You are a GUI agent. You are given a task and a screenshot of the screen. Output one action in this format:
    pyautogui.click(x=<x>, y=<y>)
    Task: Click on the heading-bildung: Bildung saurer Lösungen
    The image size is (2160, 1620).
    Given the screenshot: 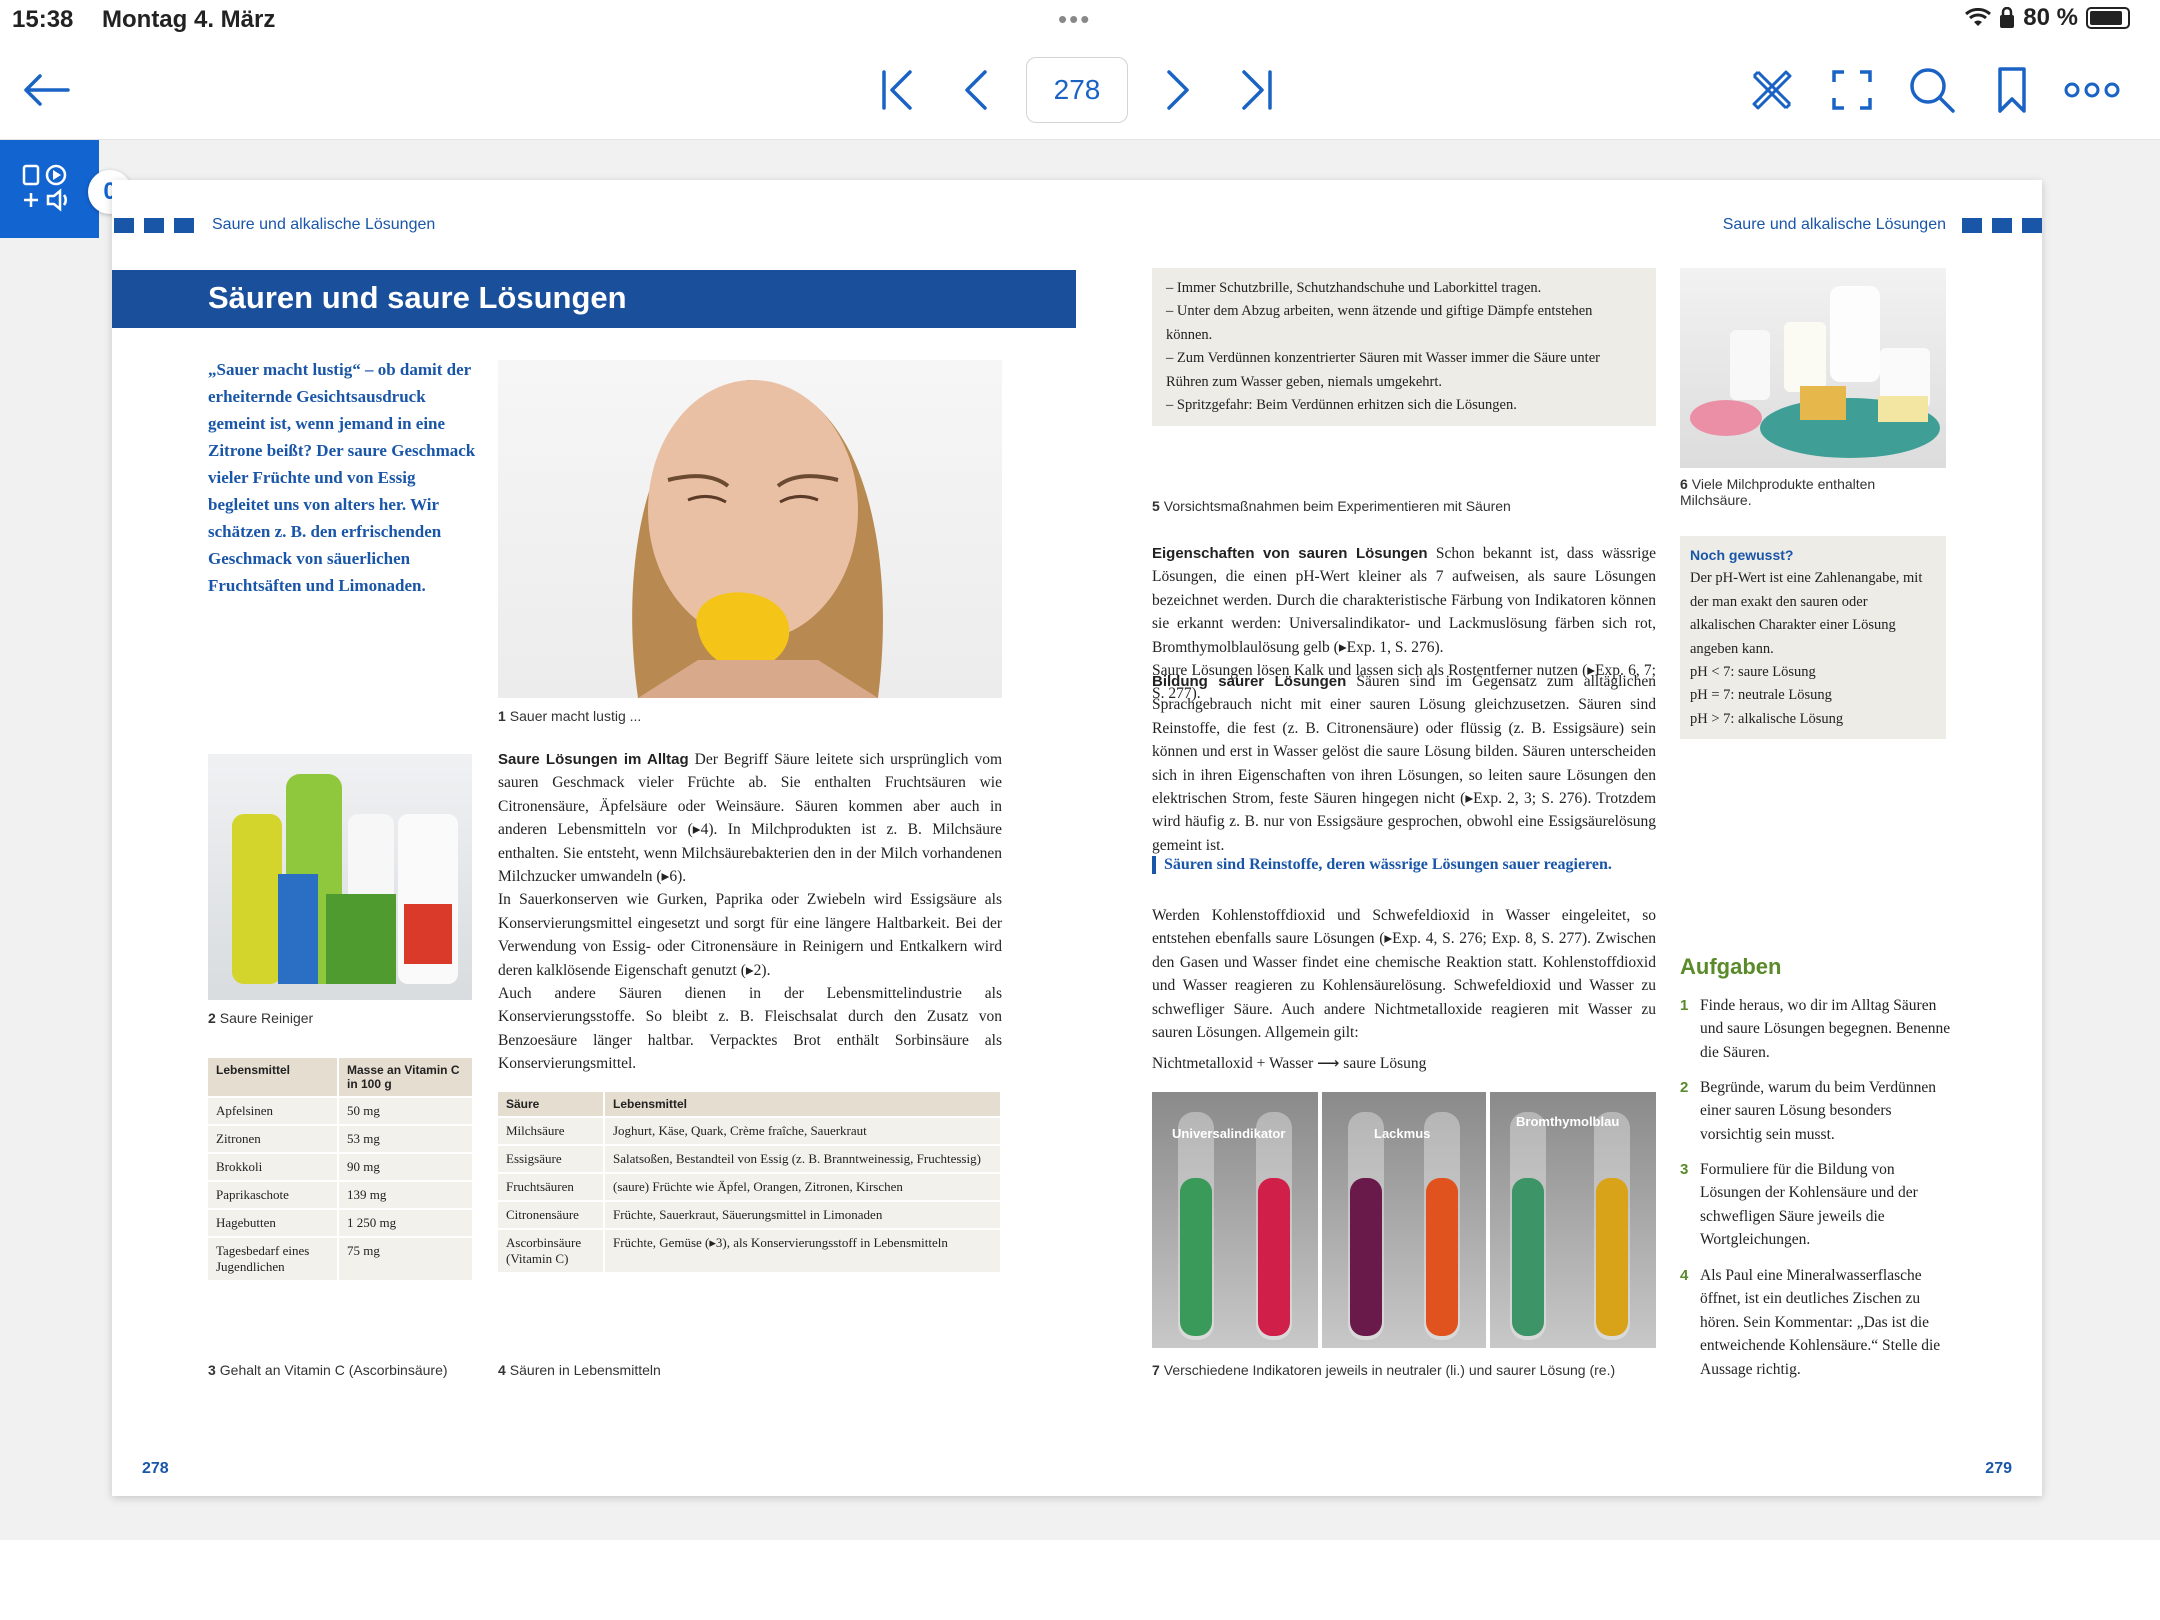 What is the action you would take?
    pyautogui.click(x=1249, y=681)
    